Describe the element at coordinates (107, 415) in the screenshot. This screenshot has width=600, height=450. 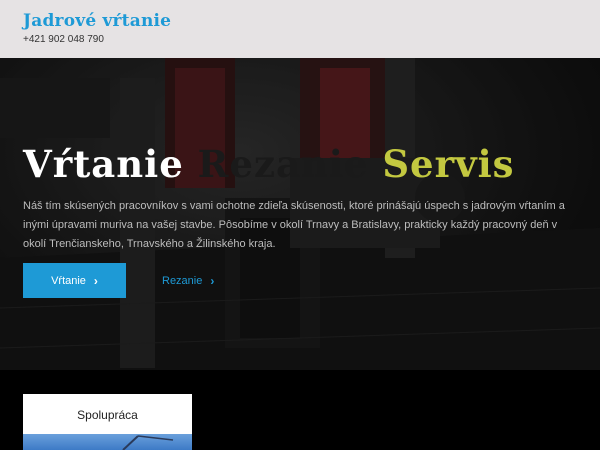
I see `card-title: Spolupráca` at that location.